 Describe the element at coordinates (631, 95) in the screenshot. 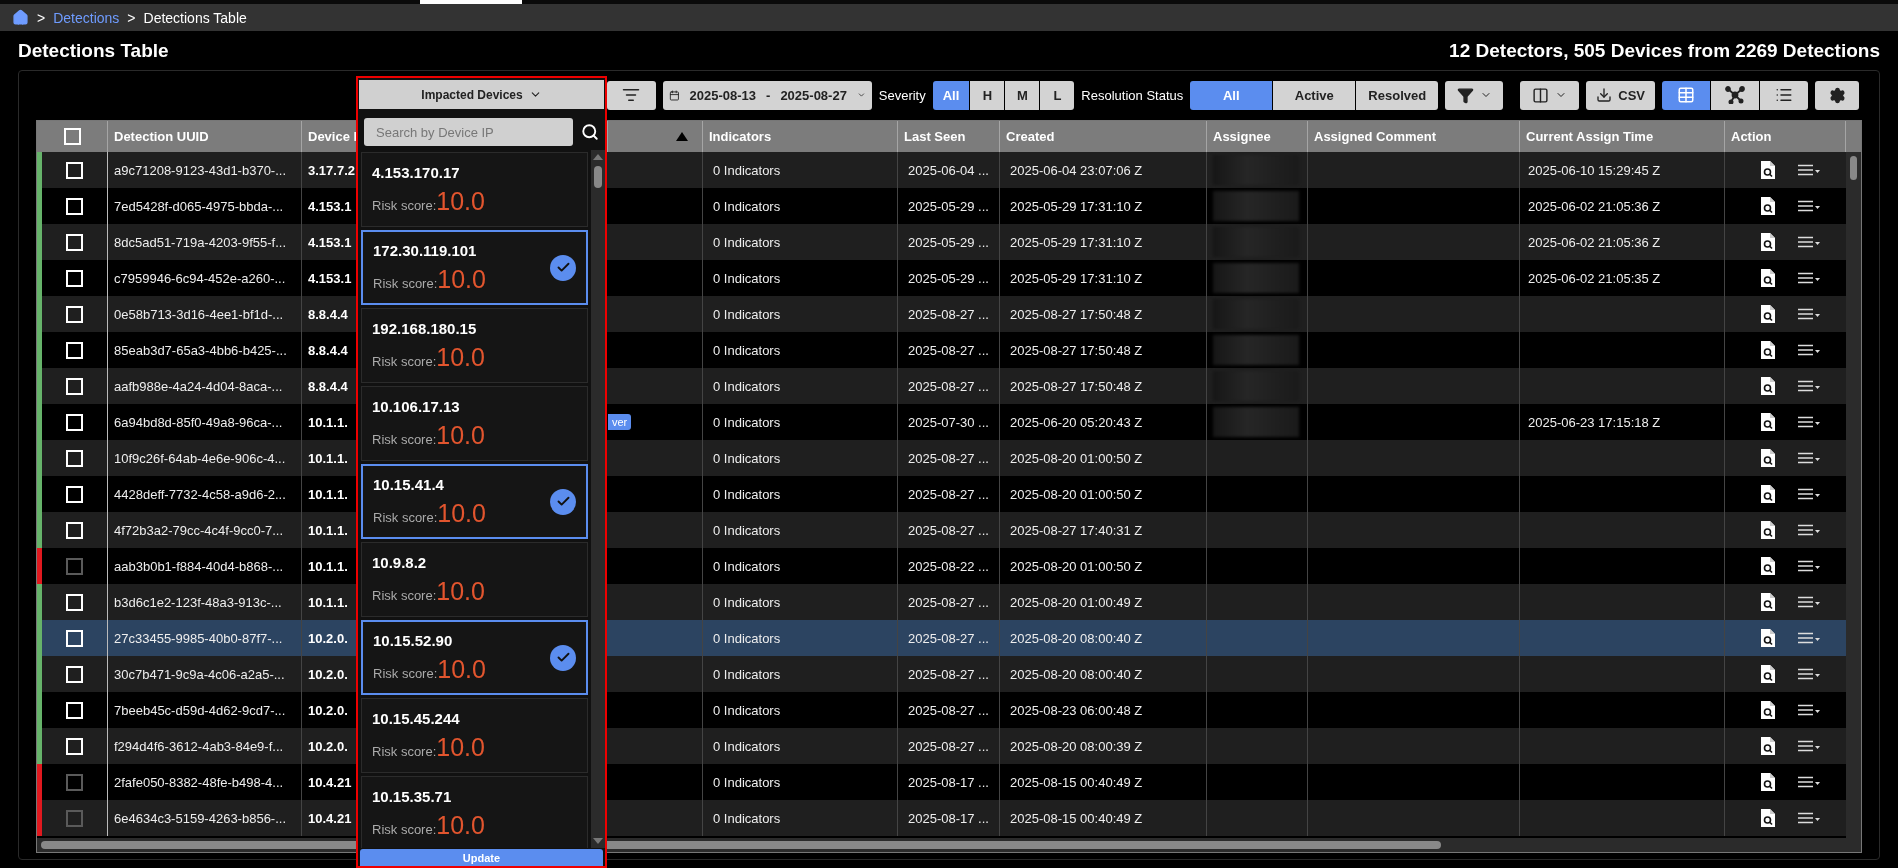

I see `filter-list-button` at that location.